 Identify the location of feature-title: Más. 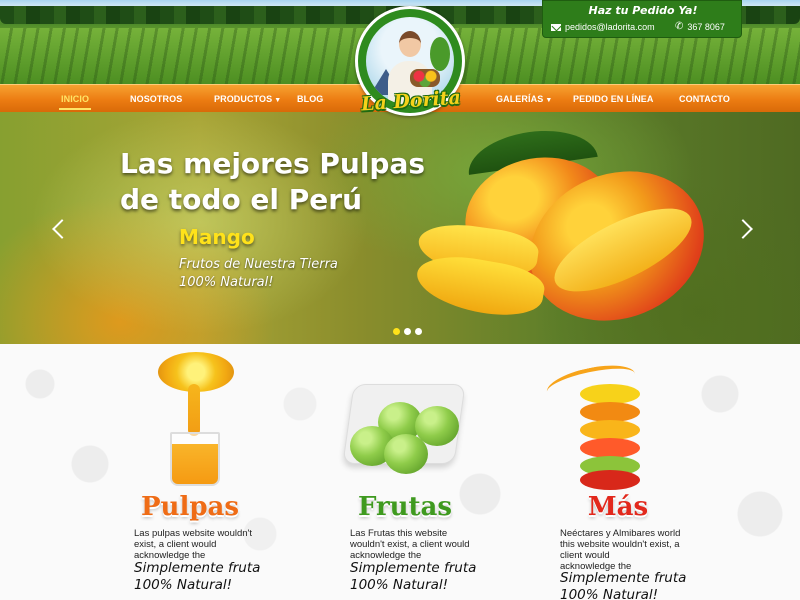
(618, 507).